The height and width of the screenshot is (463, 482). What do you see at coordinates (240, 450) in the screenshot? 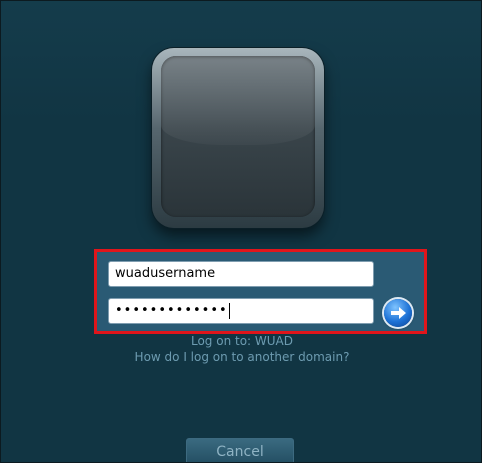
I see `cancel-button: Cancel` at bounding box center [240, 450].